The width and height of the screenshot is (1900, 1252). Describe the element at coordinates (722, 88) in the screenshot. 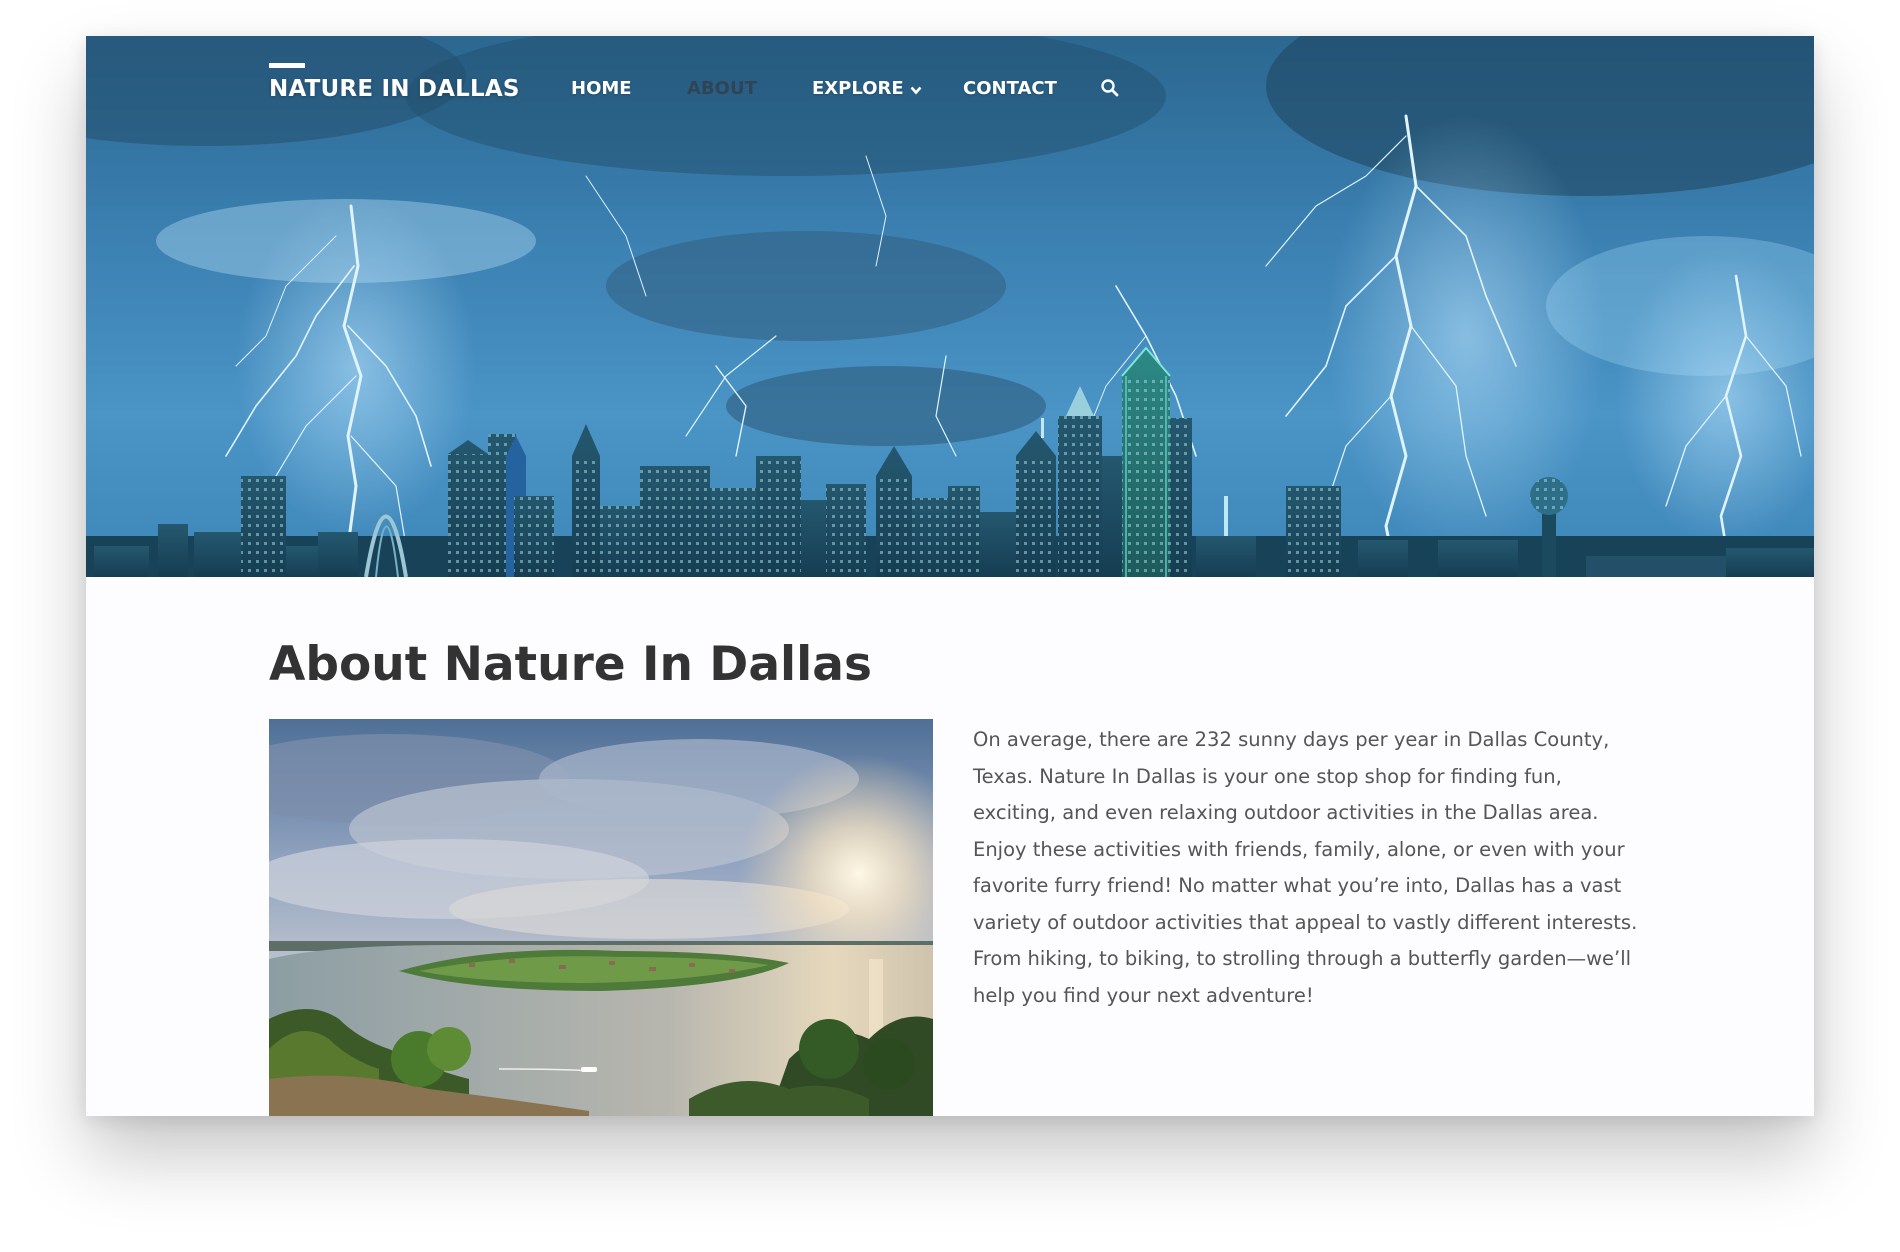

I see `nav-item-about: ABOUT` at that location.